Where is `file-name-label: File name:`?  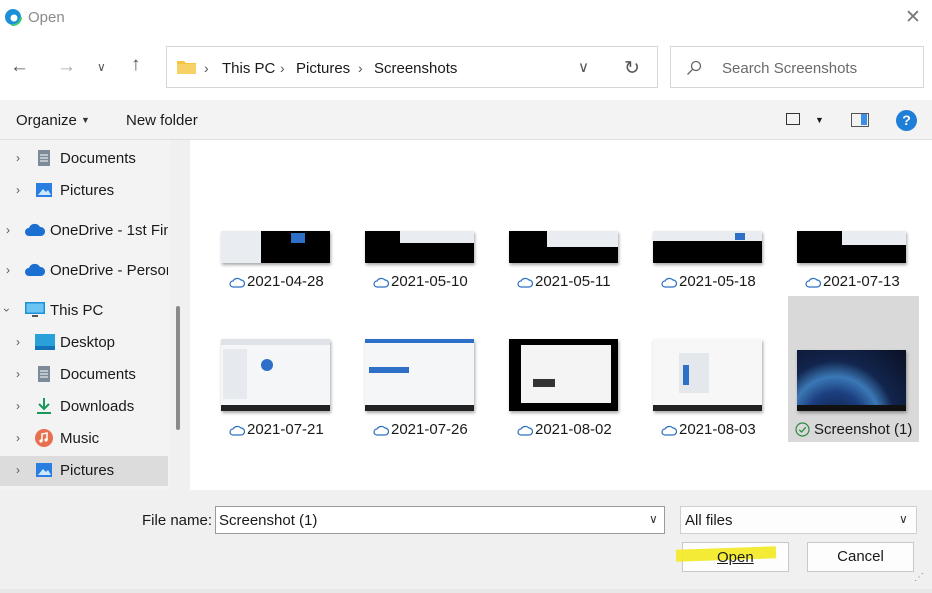 file-name-label: File name: is located at coordinates (177, 520).